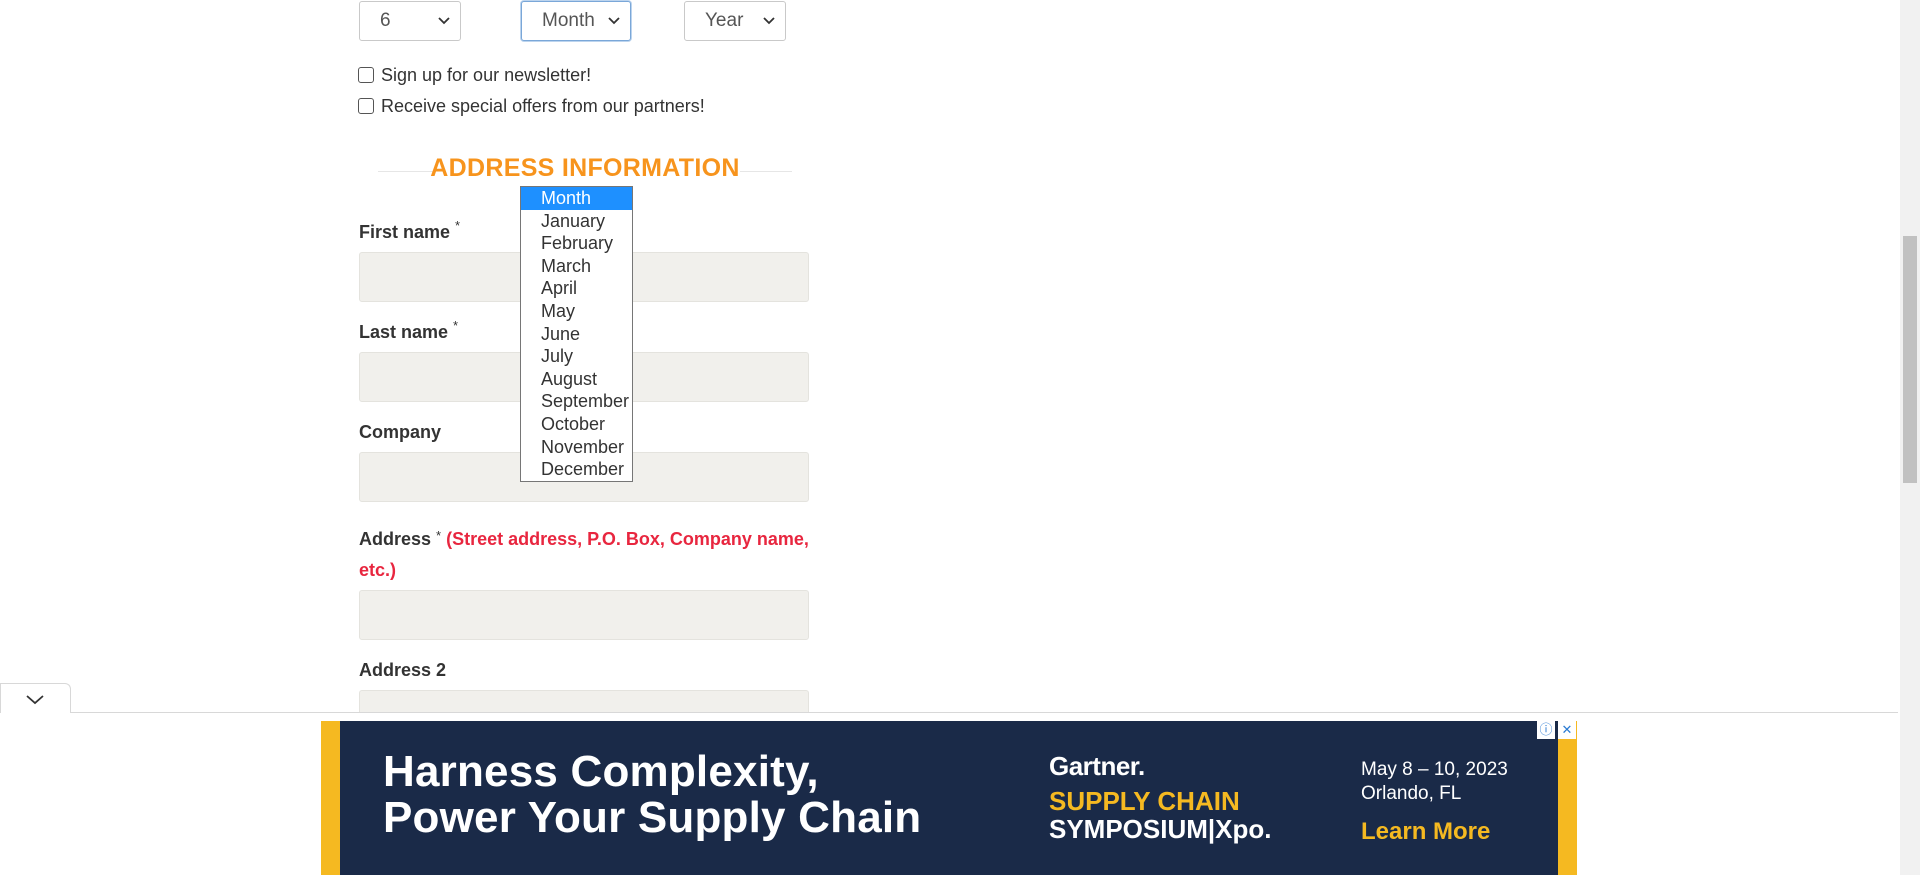  I want to click on ad-location: Orlando, FL, so click(1411, 793).